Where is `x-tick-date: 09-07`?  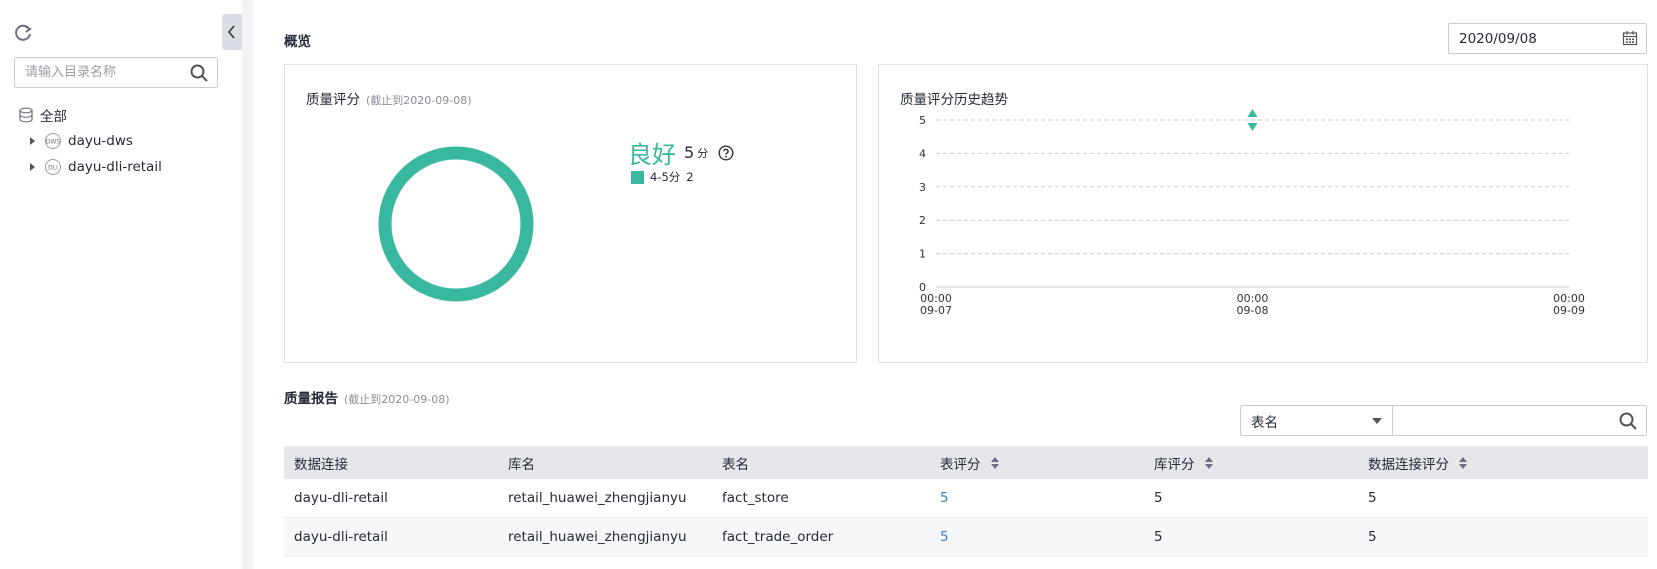
x-tick-date: 09-07 is located at coordinates (936, 310).